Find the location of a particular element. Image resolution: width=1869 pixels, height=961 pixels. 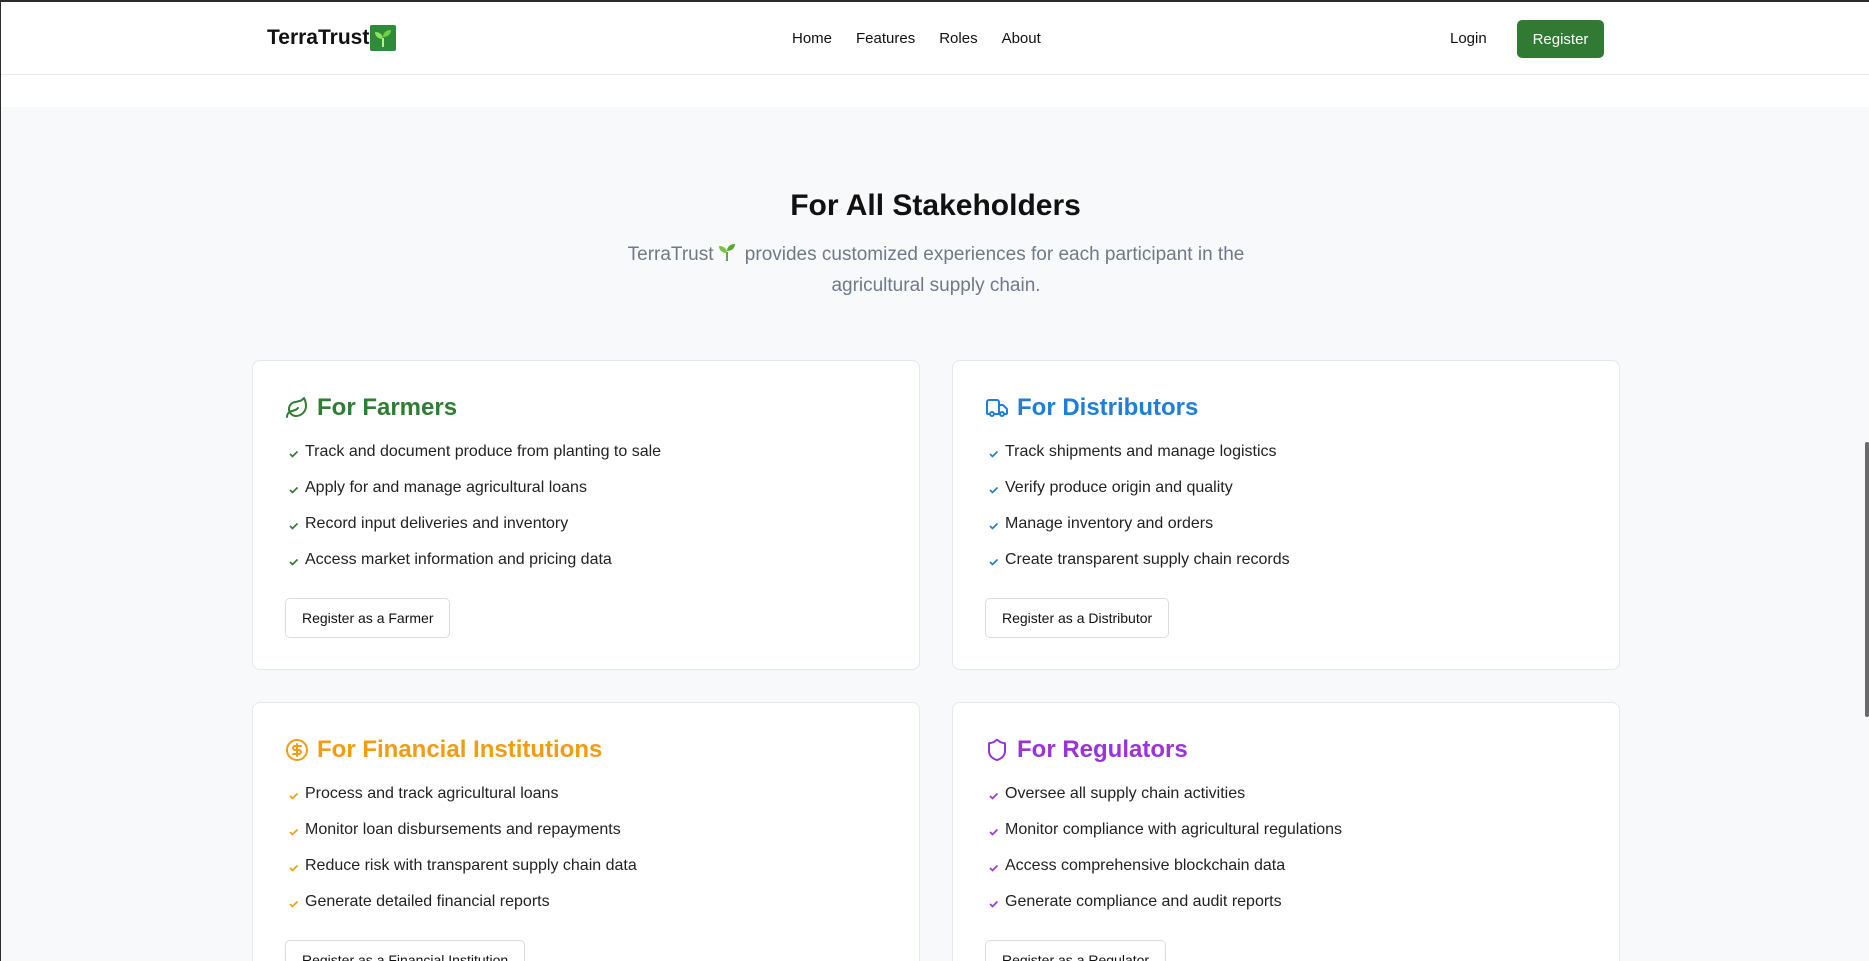

page-scrollbar is located at coordinates (1867, 579).